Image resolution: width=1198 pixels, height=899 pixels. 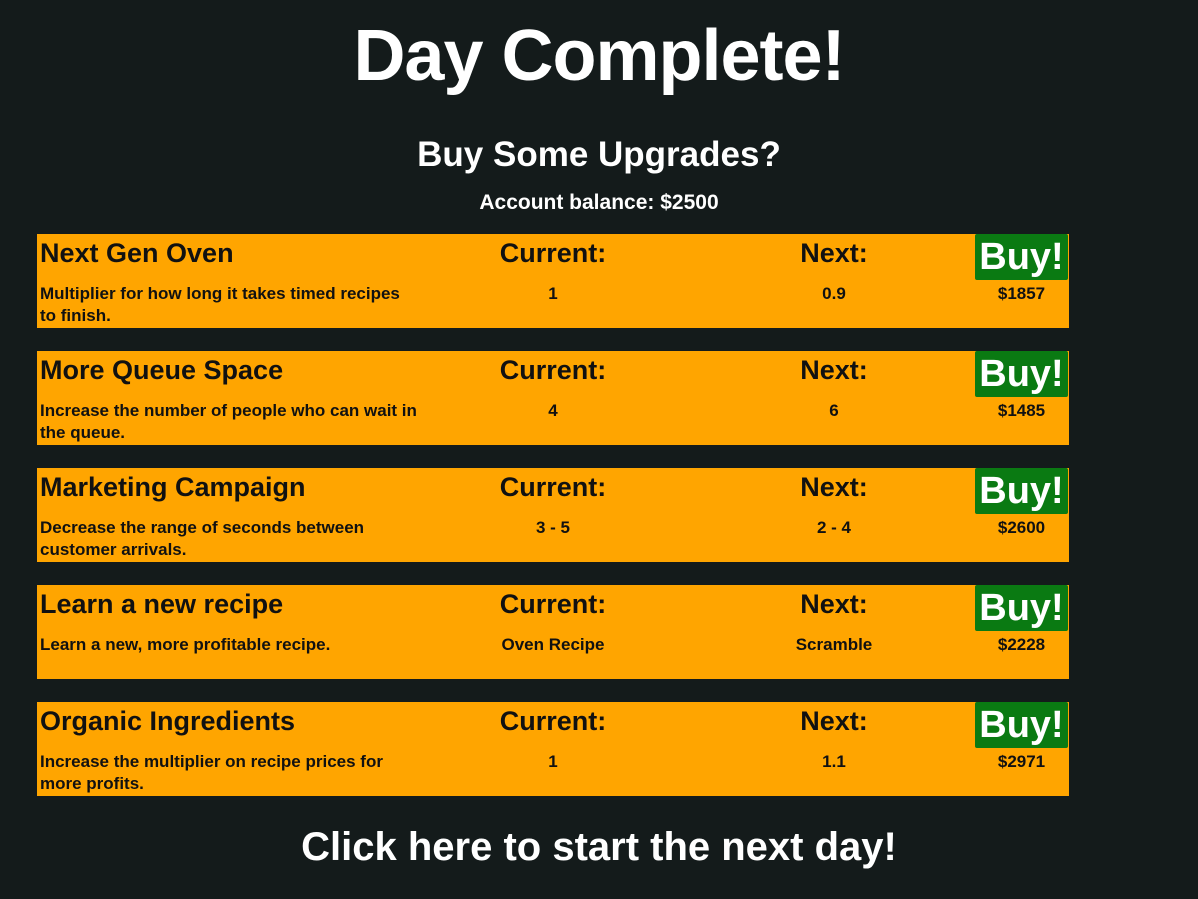 I want to click on current-value: 3 - 5, so click(x=553, y=527).